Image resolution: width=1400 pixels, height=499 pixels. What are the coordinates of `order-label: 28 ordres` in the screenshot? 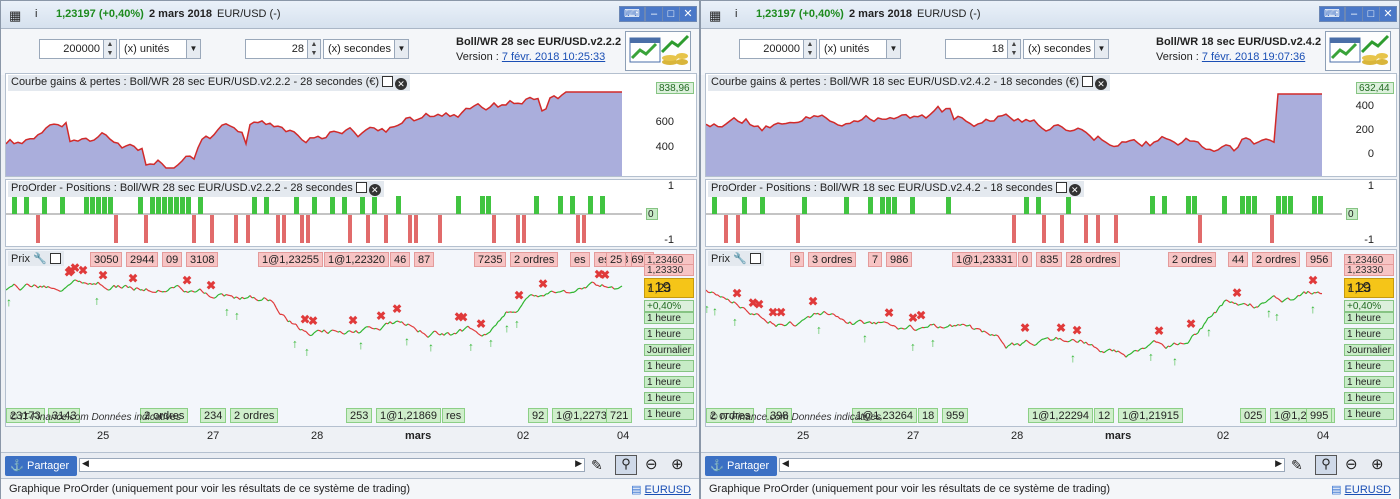 It's located at (1093, 259).